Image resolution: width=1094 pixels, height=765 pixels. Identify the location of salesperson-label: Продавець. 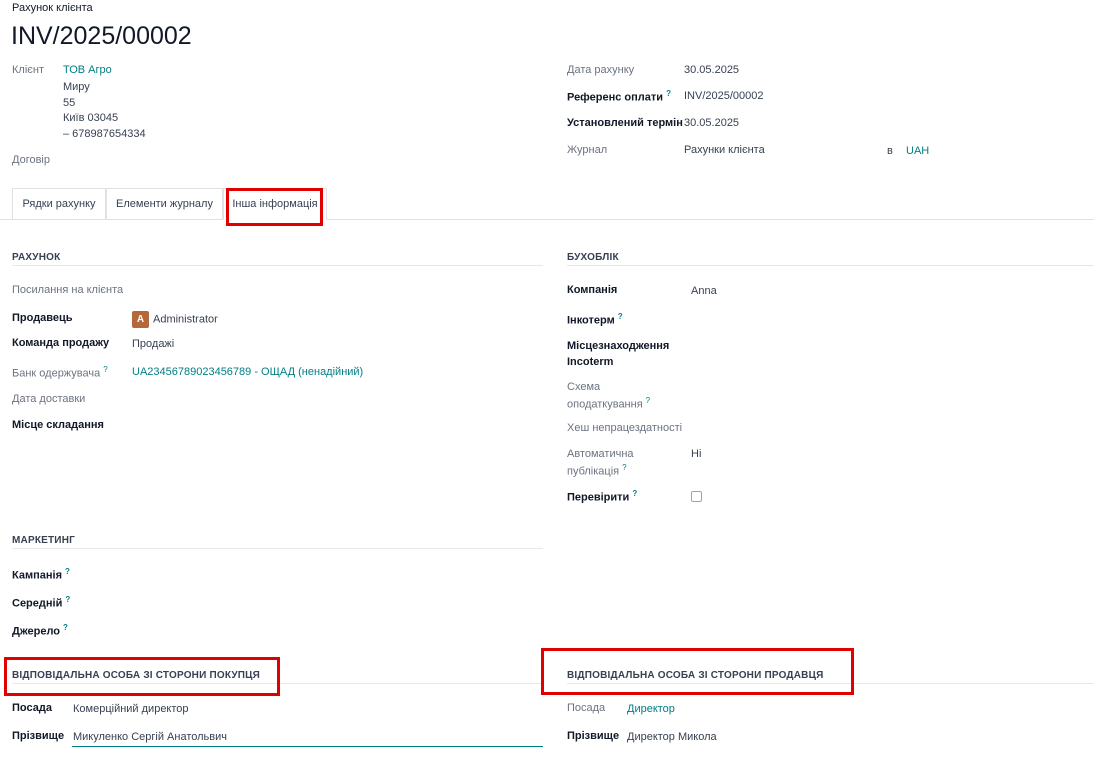
(42, 318).